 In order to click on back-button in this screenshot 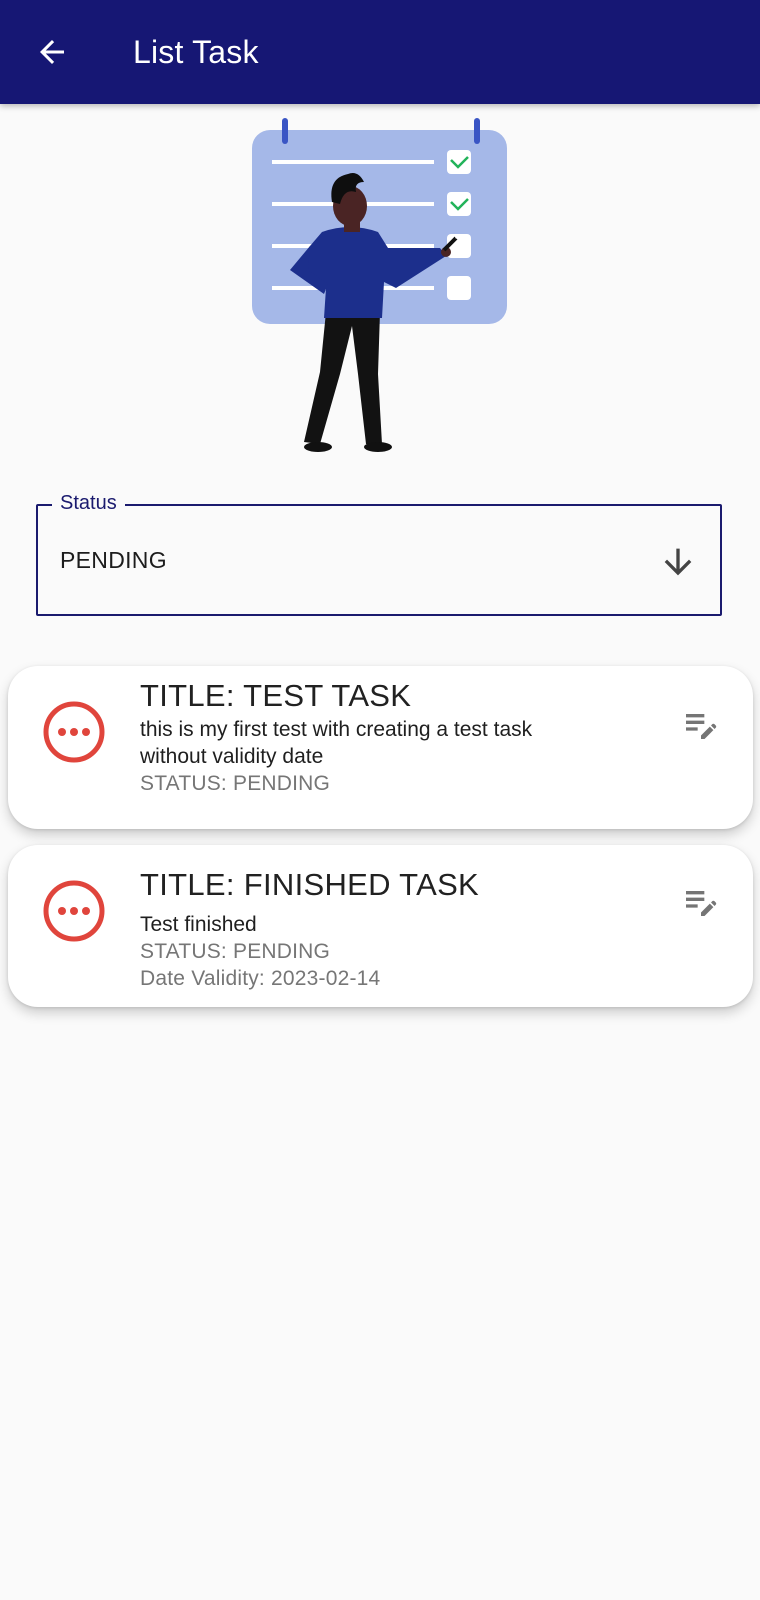, I will do `click(52, 52)`.